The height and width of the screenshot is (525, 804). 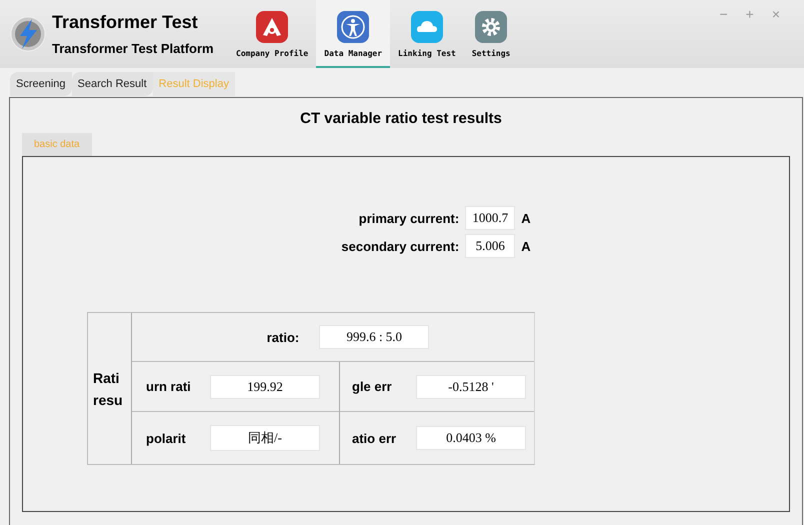 I want to click on cloud-icon, so click(x=426, y=27).